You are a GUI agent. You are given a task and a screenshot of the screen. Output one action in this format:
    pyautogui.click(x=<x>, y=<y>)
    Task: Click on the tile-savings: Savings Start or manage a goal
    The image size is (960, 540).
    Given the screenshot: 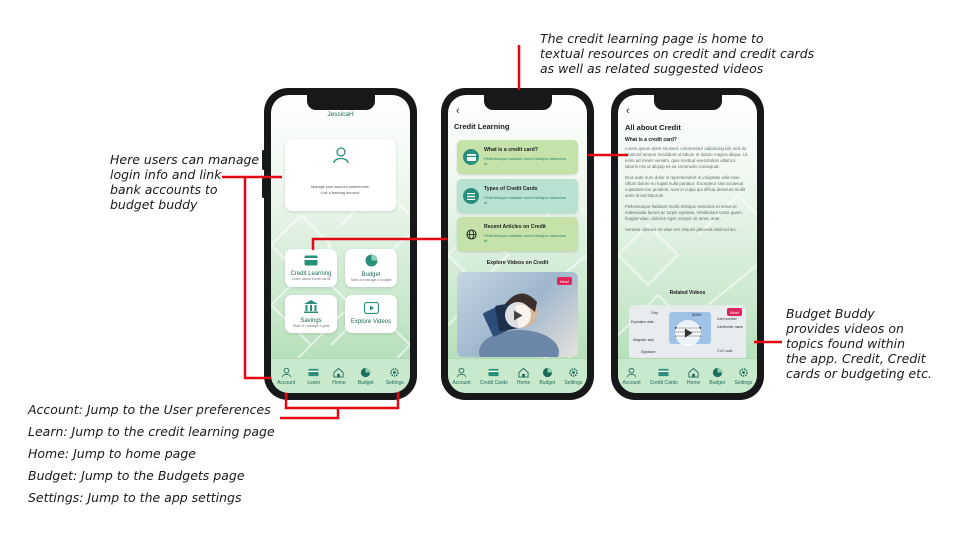 What is the action you would take?
    pyautogui.click(x=311, y=314)
    